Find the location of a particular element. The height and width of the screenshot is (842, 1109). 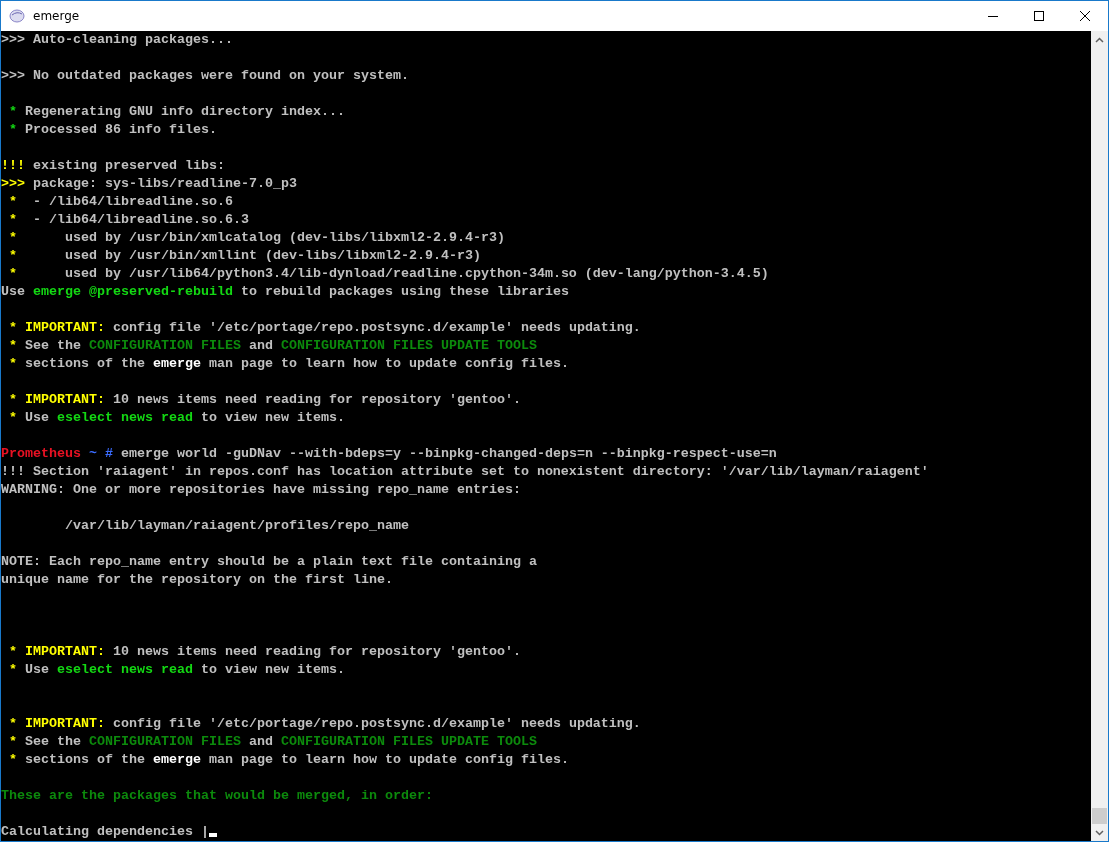

scroll-thumb is located at coordinates (1099, 816).